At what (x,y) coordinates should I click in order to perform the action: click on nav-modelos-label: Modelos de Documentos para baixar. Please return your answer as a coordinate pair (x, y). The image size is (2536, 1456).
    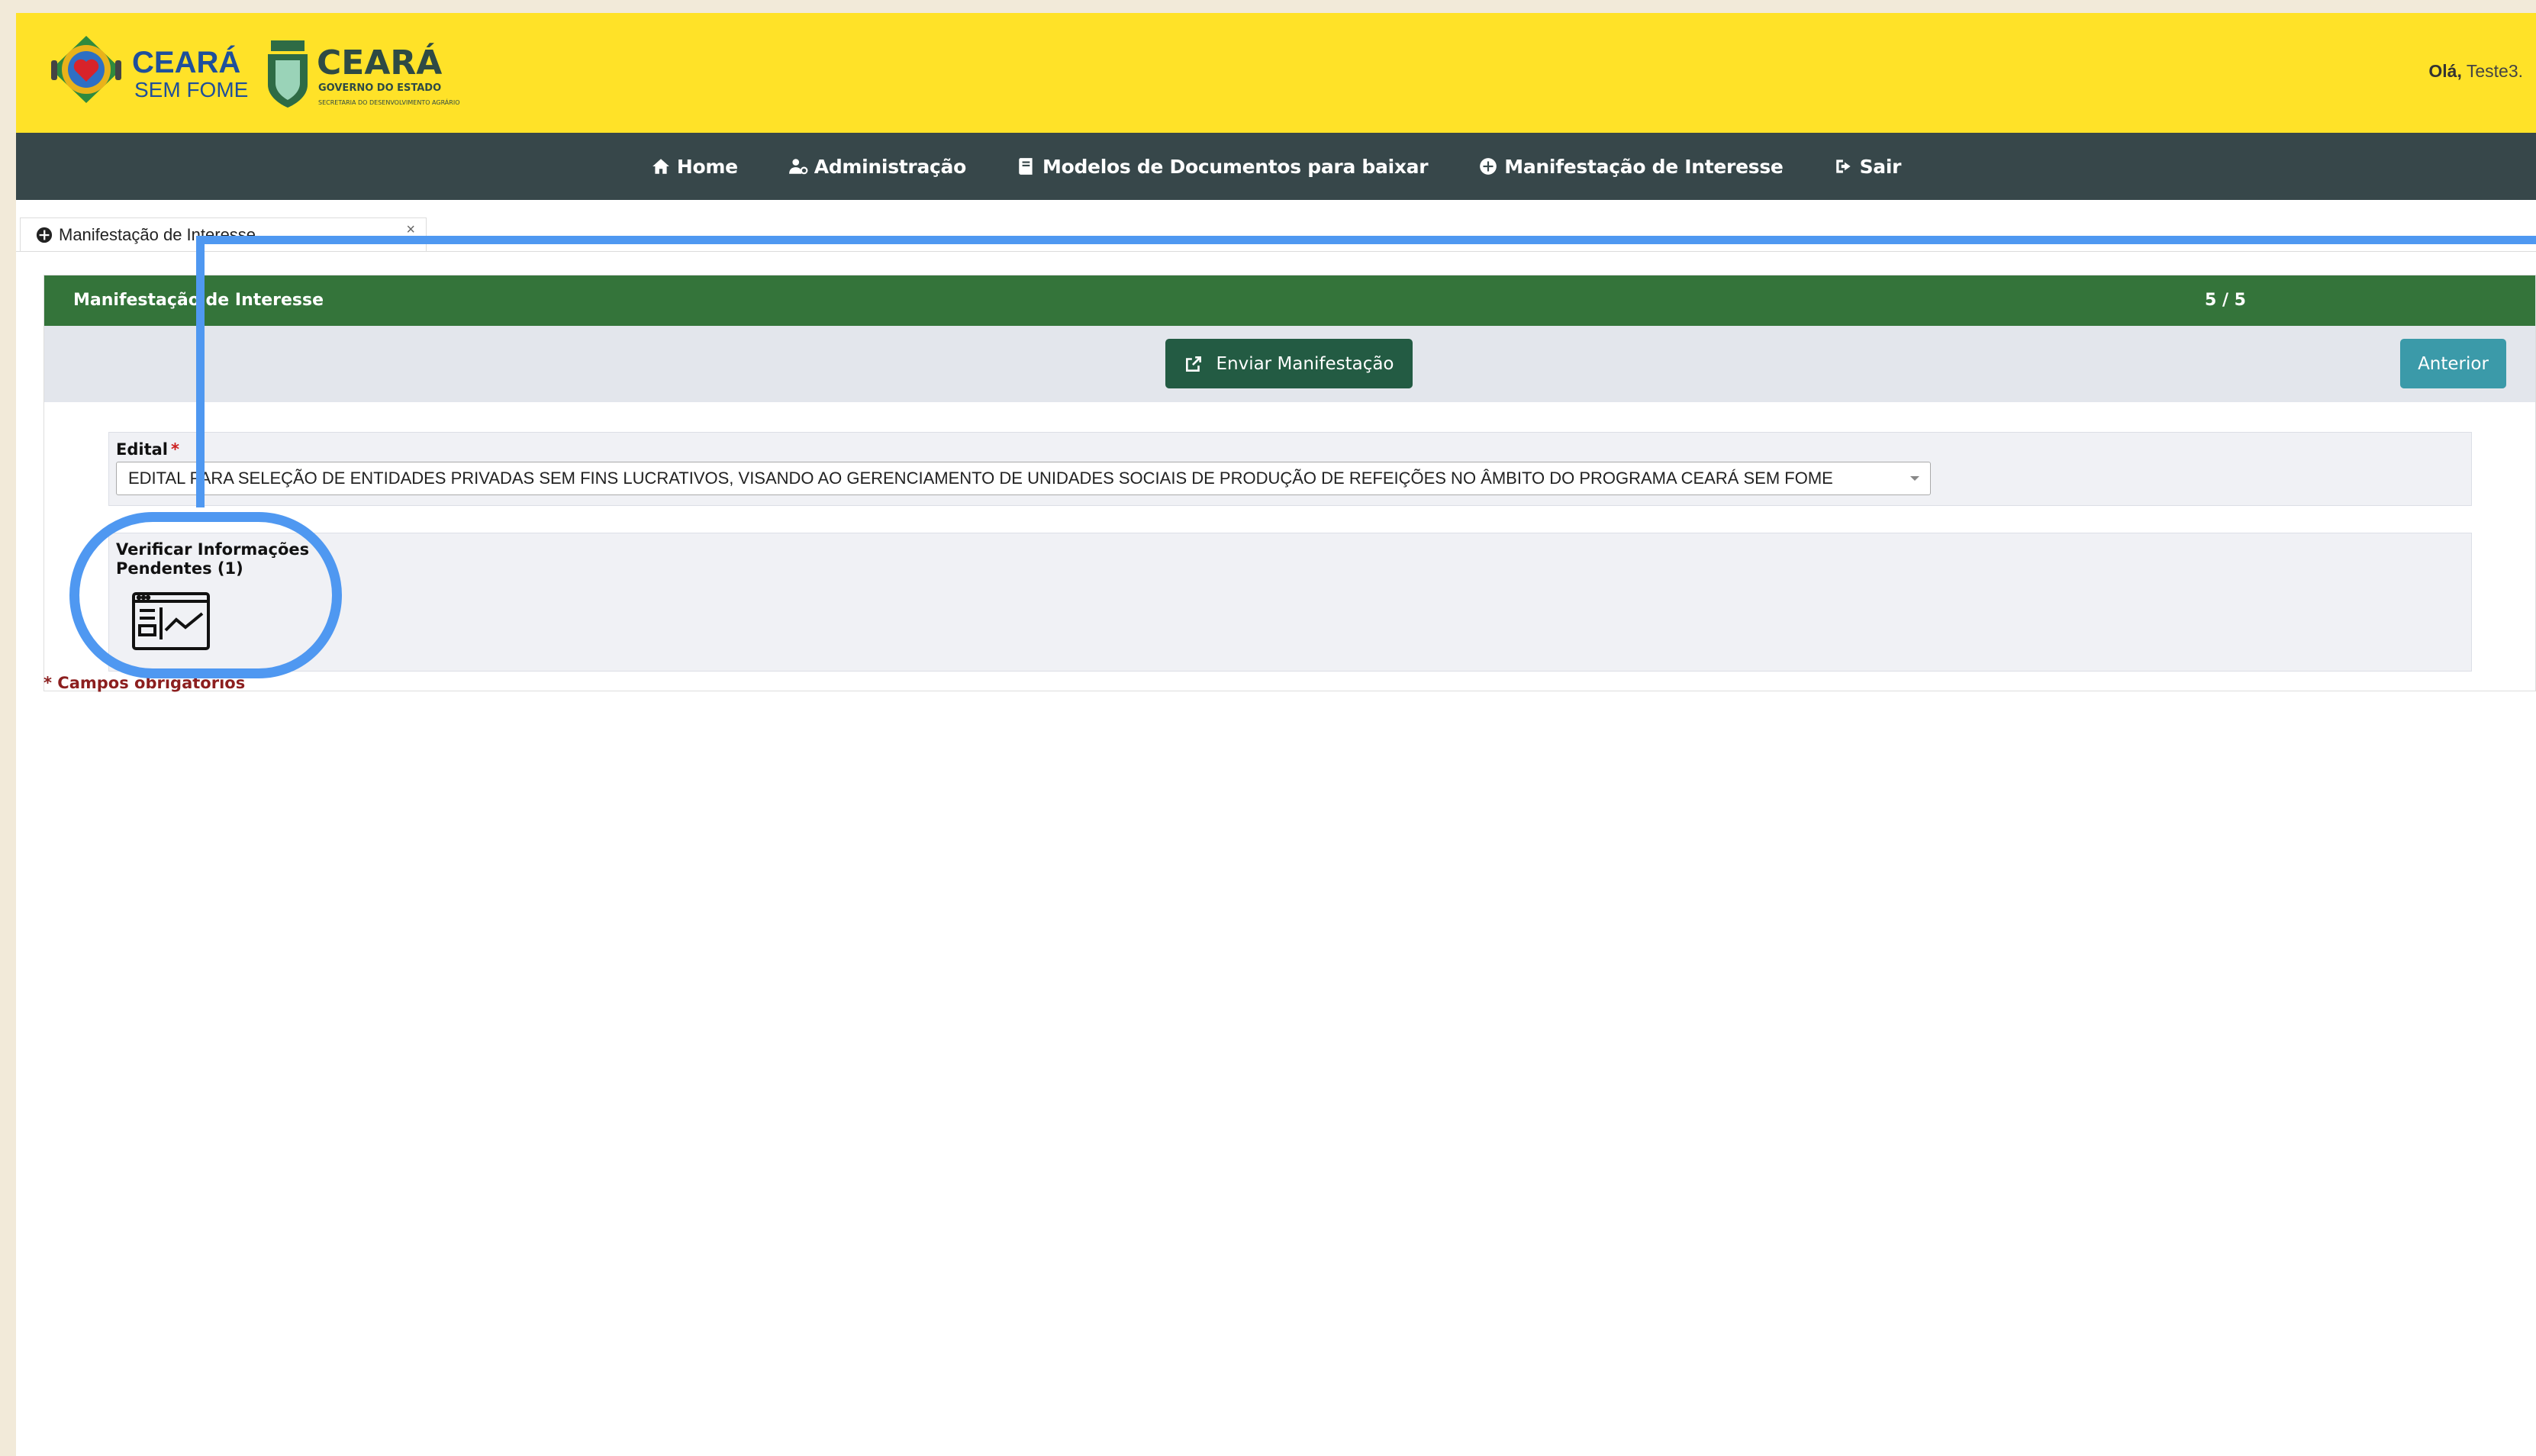
    Looking at the image, I should click on (1235, 166).